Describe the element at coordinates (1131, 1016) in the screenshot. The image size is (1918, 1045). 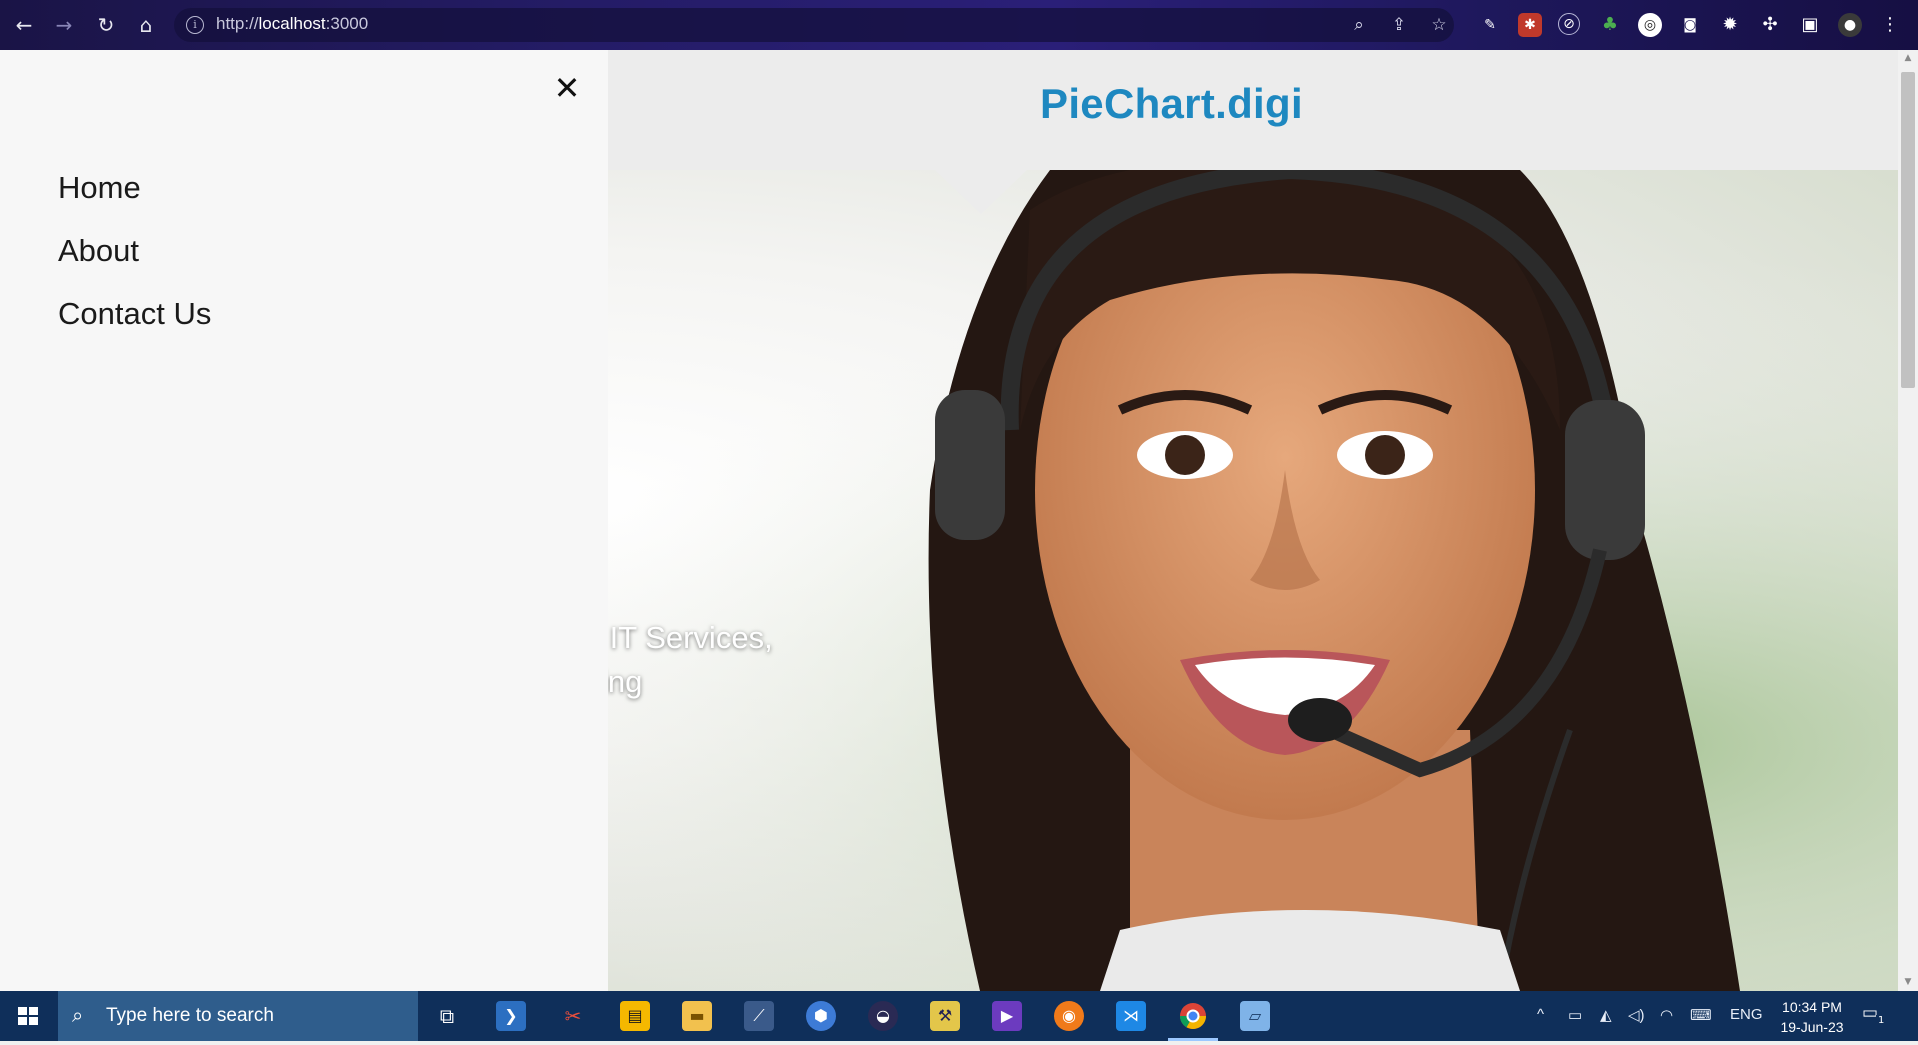
I see `vscode-icon: ⋊` at that location.